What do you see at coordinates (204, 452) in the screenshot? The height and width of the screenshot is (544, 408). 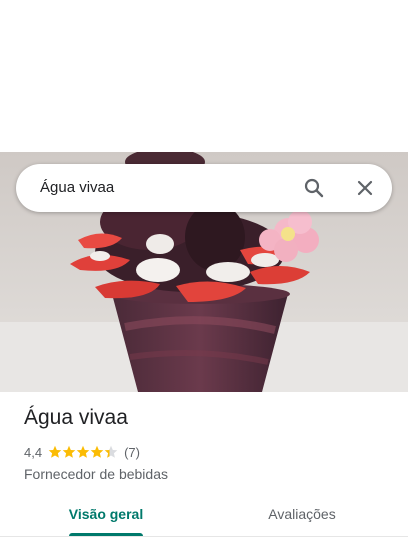 I see `rating-row: 4,4 (7)` at bounding box center [204, 452].